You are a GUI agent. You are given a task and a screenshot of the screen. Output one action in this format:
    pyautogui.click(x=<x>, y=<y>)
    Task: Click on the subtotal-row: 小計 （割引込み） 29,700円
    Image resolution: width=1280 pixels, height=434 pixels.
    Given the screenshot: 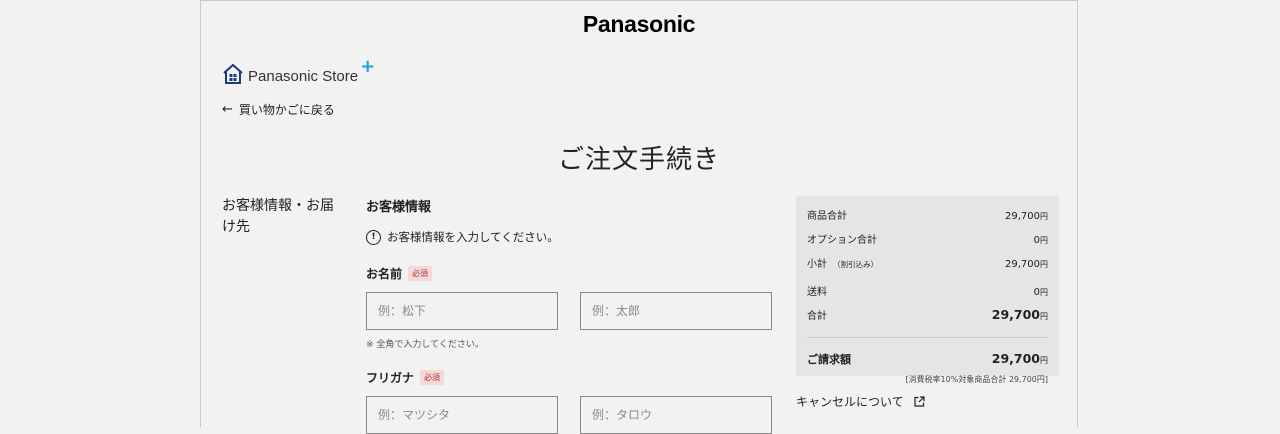 What is the action you would take?
    pyautogui.click(x=927, y=262)
    